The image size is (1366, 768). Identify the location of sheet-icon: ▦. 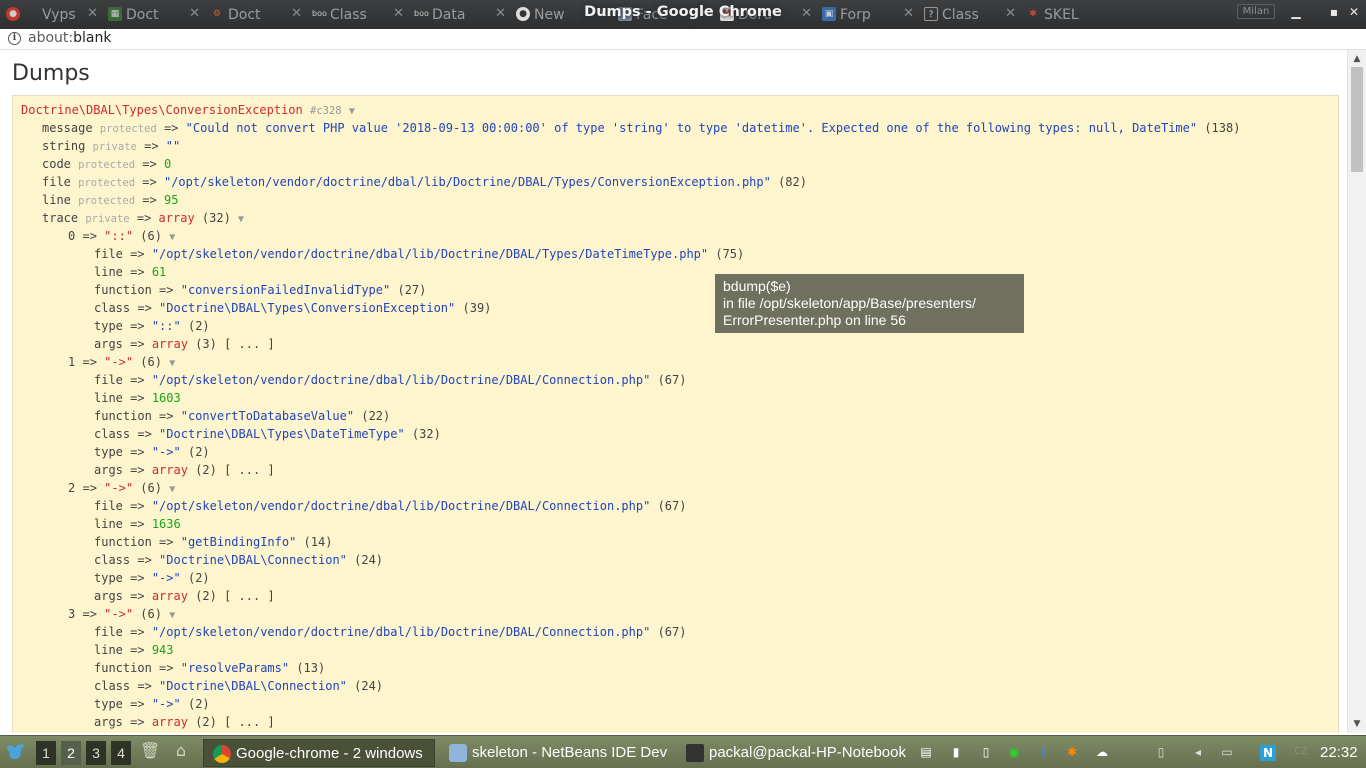
(115, 14).